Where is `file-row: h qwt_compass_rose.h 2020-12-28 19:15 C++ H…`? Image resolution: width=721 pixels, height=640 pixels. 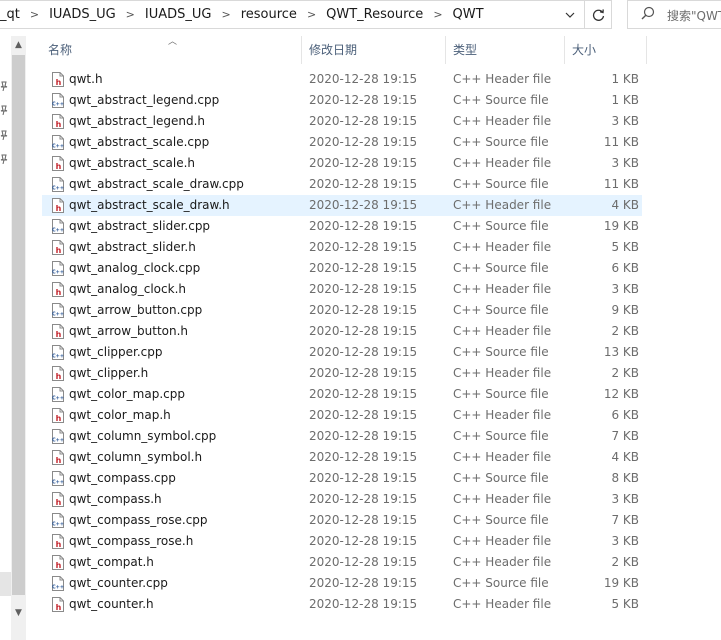
file-row: h qwt_compass_rose.h 2020-12-28 19:15 C++ H… is located at coordinates (342, 541).